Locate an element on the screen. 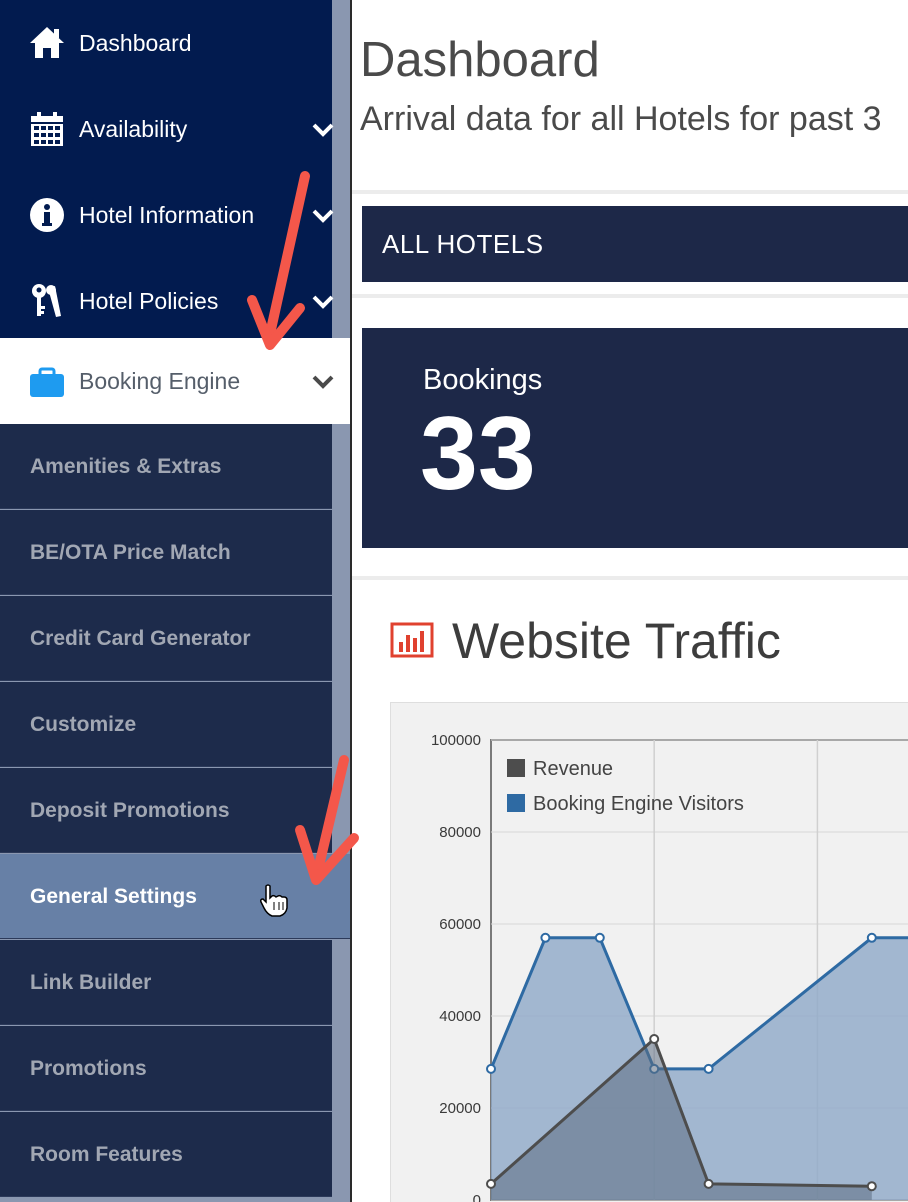 This screenshot has height=1202, width=908. submenu-item-be-ota-price-match: BE/OTA Price Match is located at coordinates (166, 552).